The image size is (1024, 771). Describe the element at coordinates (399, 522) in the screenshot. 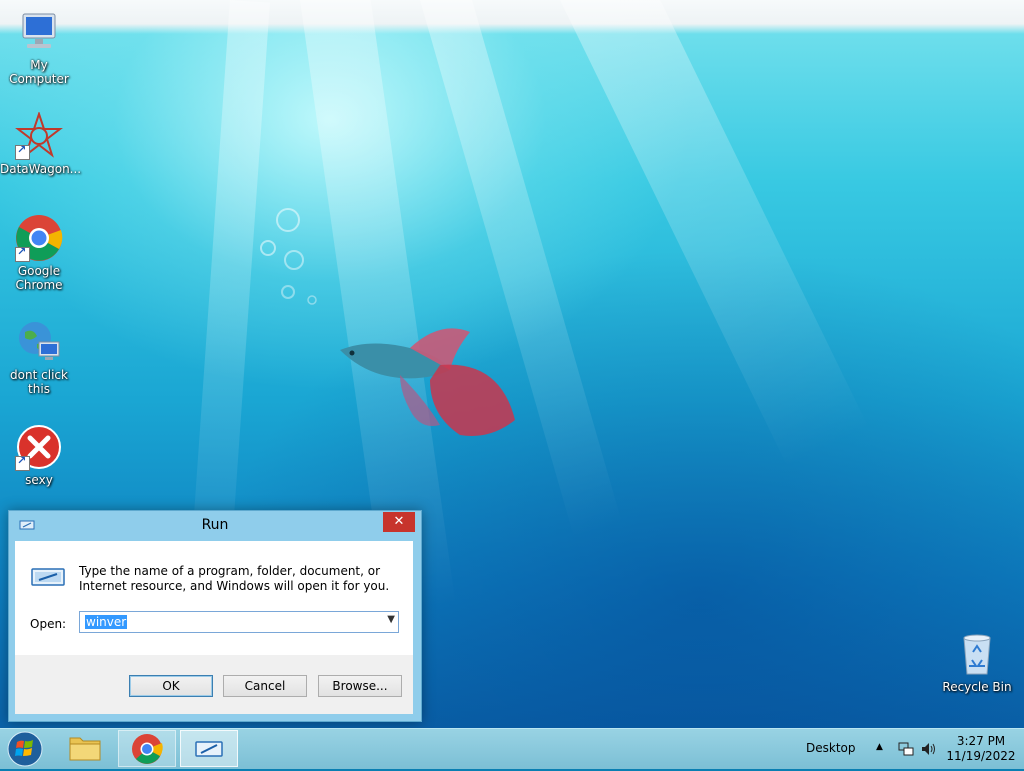

I see `close-button: ✕` at that location.